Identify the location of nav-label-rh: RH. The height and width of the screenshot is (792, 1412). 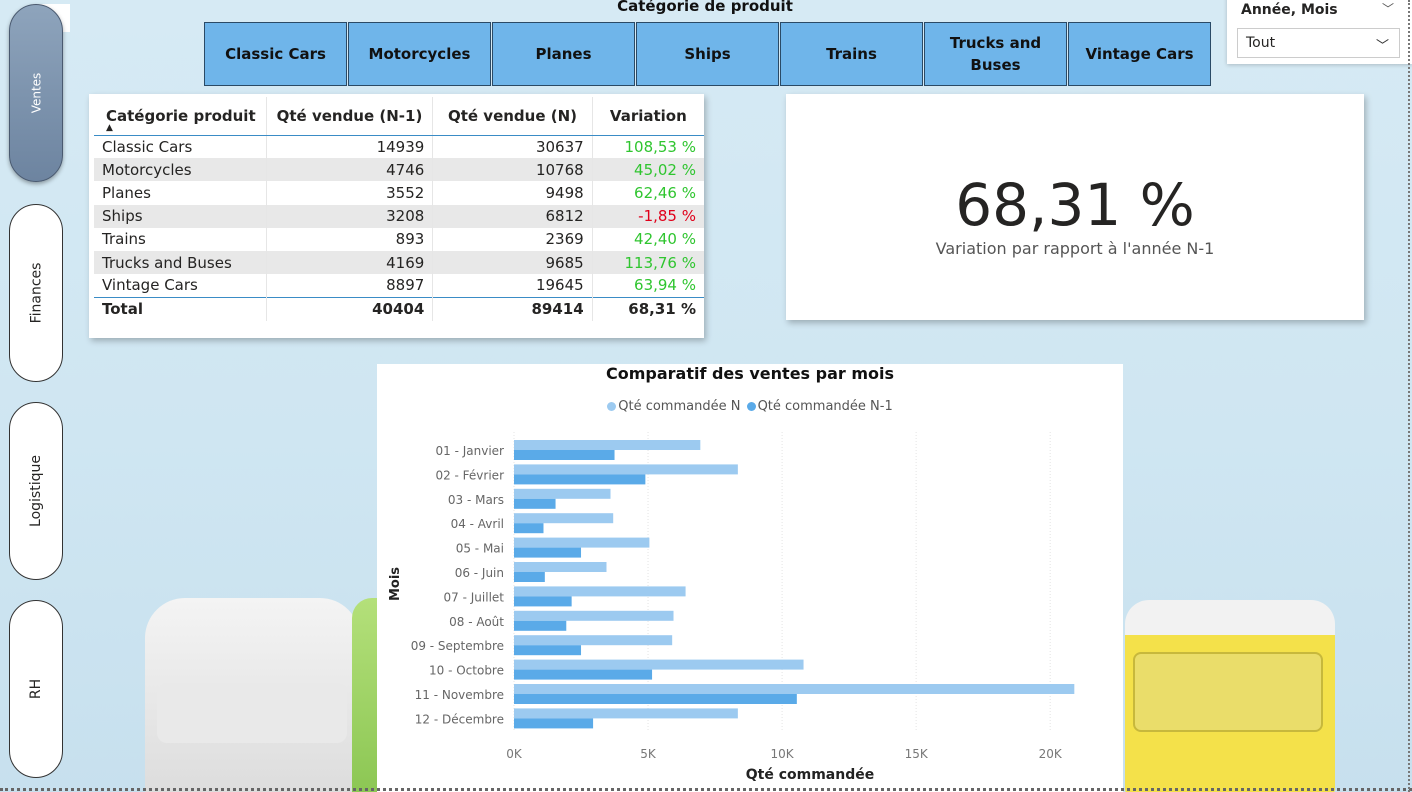
(35, 689).